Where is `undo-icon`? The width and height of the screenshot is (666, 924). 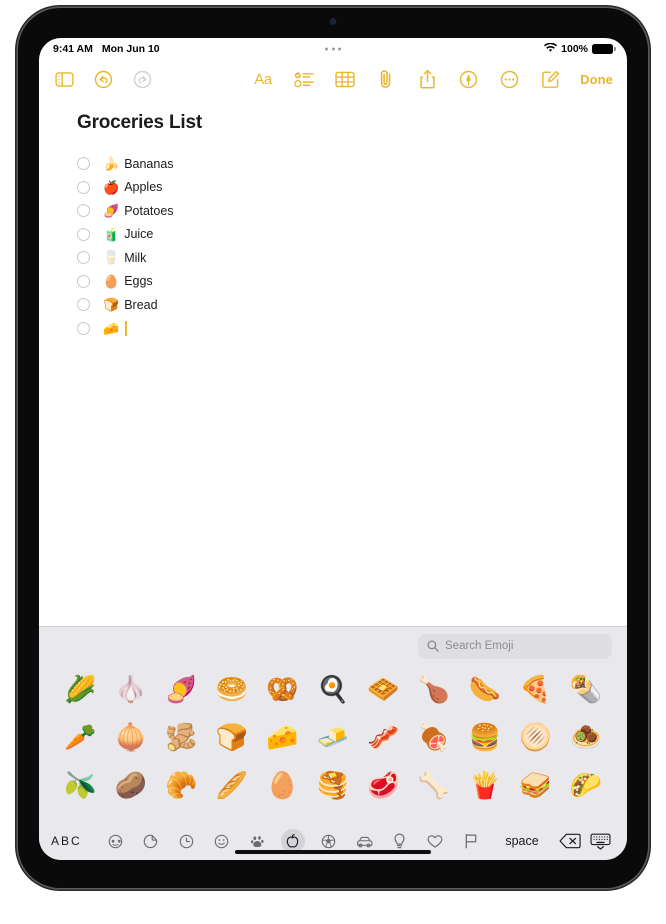 undo-icon is located at coordinates (103, 79).